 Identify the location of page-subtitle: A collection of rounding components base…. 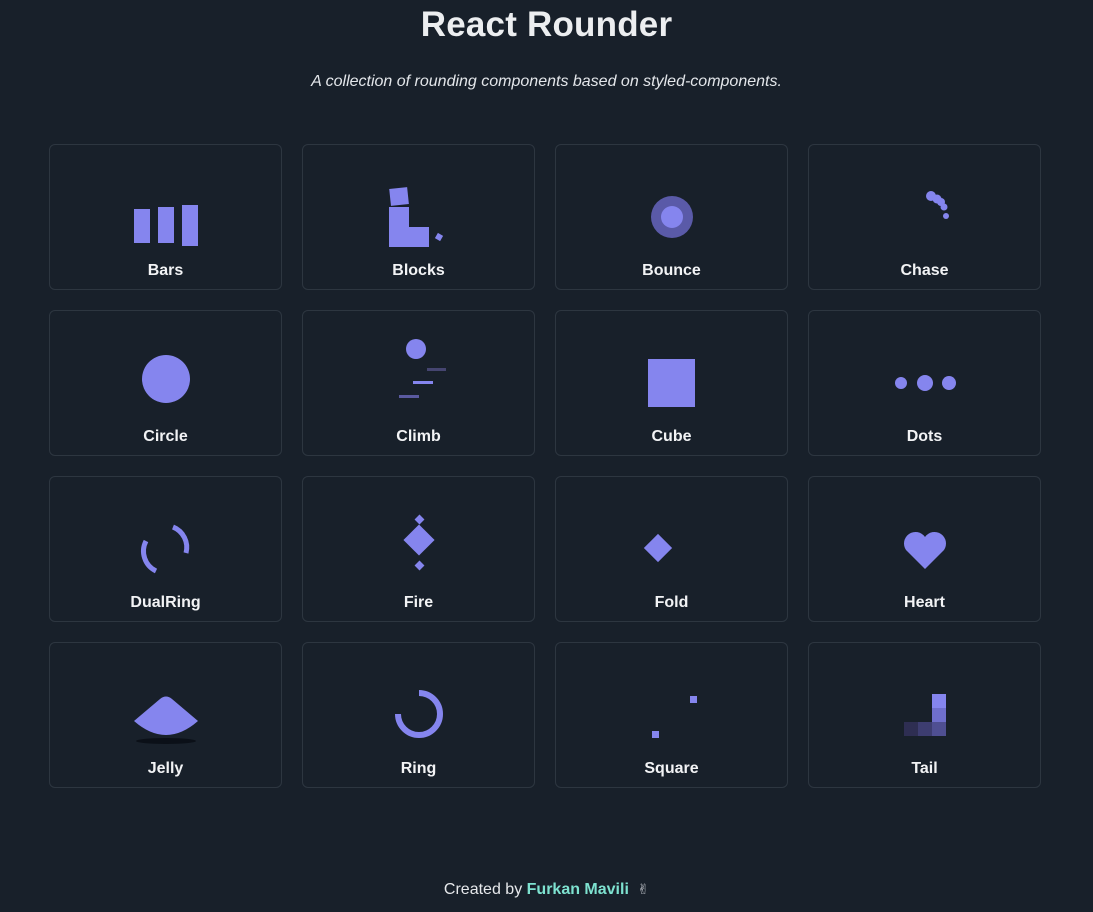
(546, 81).